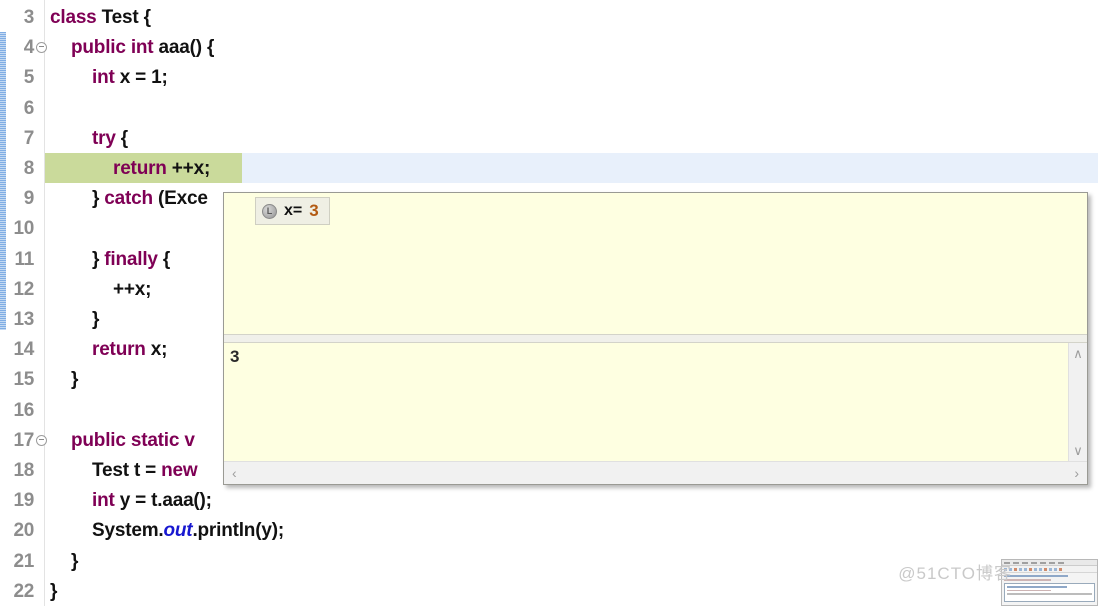 This screenshot has width=1098, height=607. What do you see at coordinates (23, 320) in the screenshot?
I see `line-number: 13` at bounding box center [23, 320].